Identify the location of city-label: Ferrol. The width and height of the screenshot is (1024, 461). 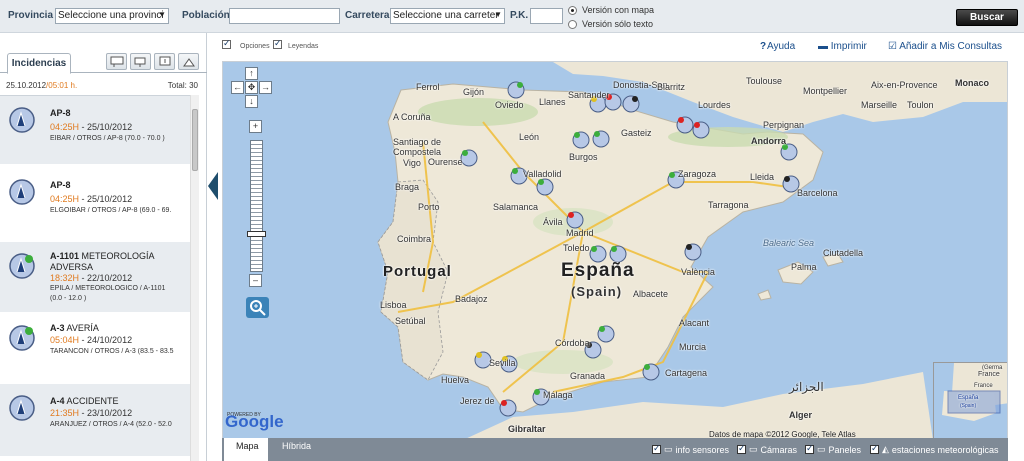
(428, 87).